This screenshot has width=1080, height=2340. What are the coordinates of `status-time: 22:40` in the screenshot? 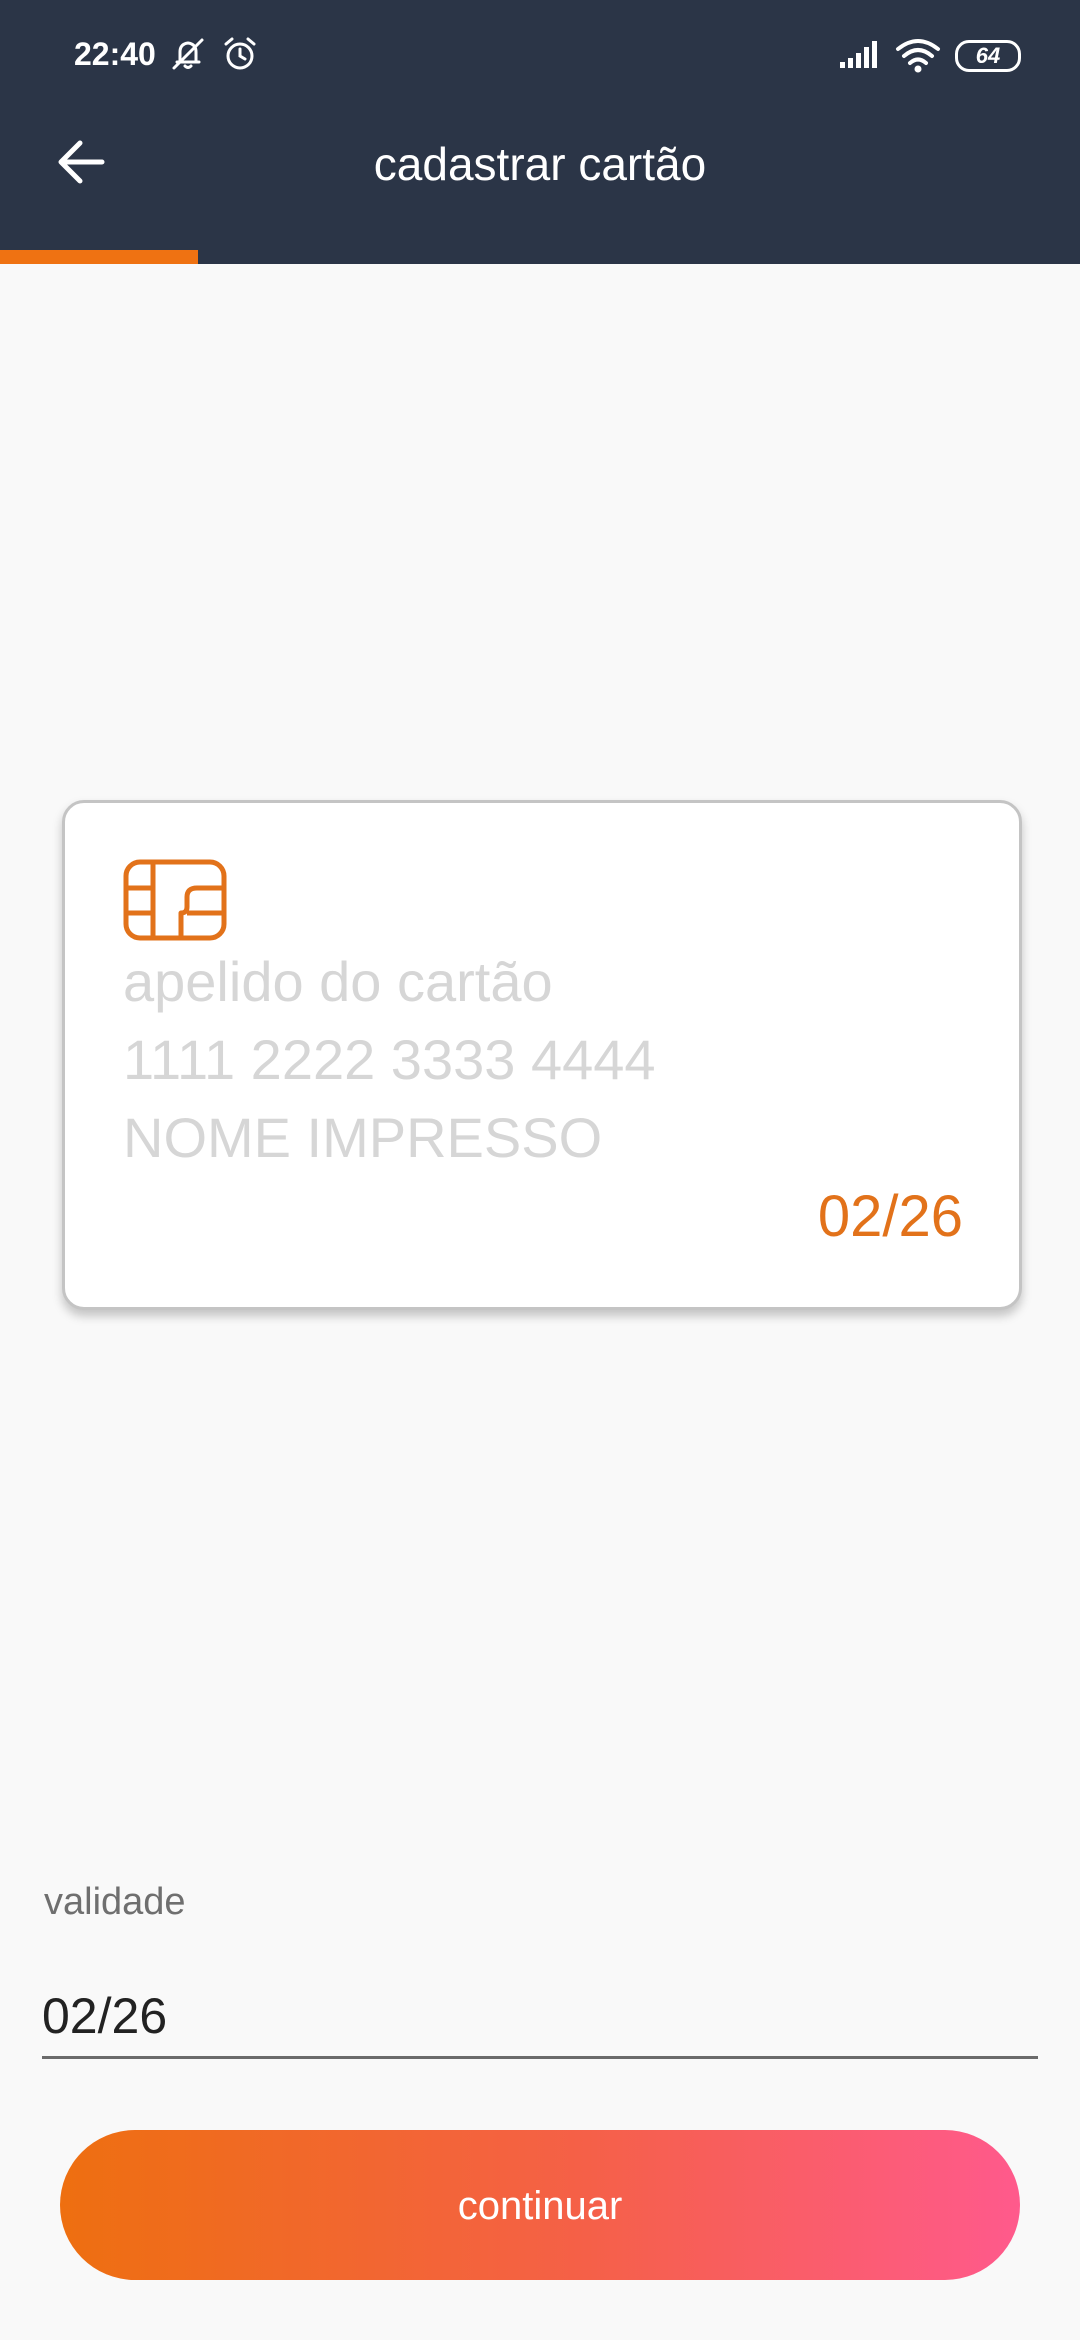 It's located at (115, 54).